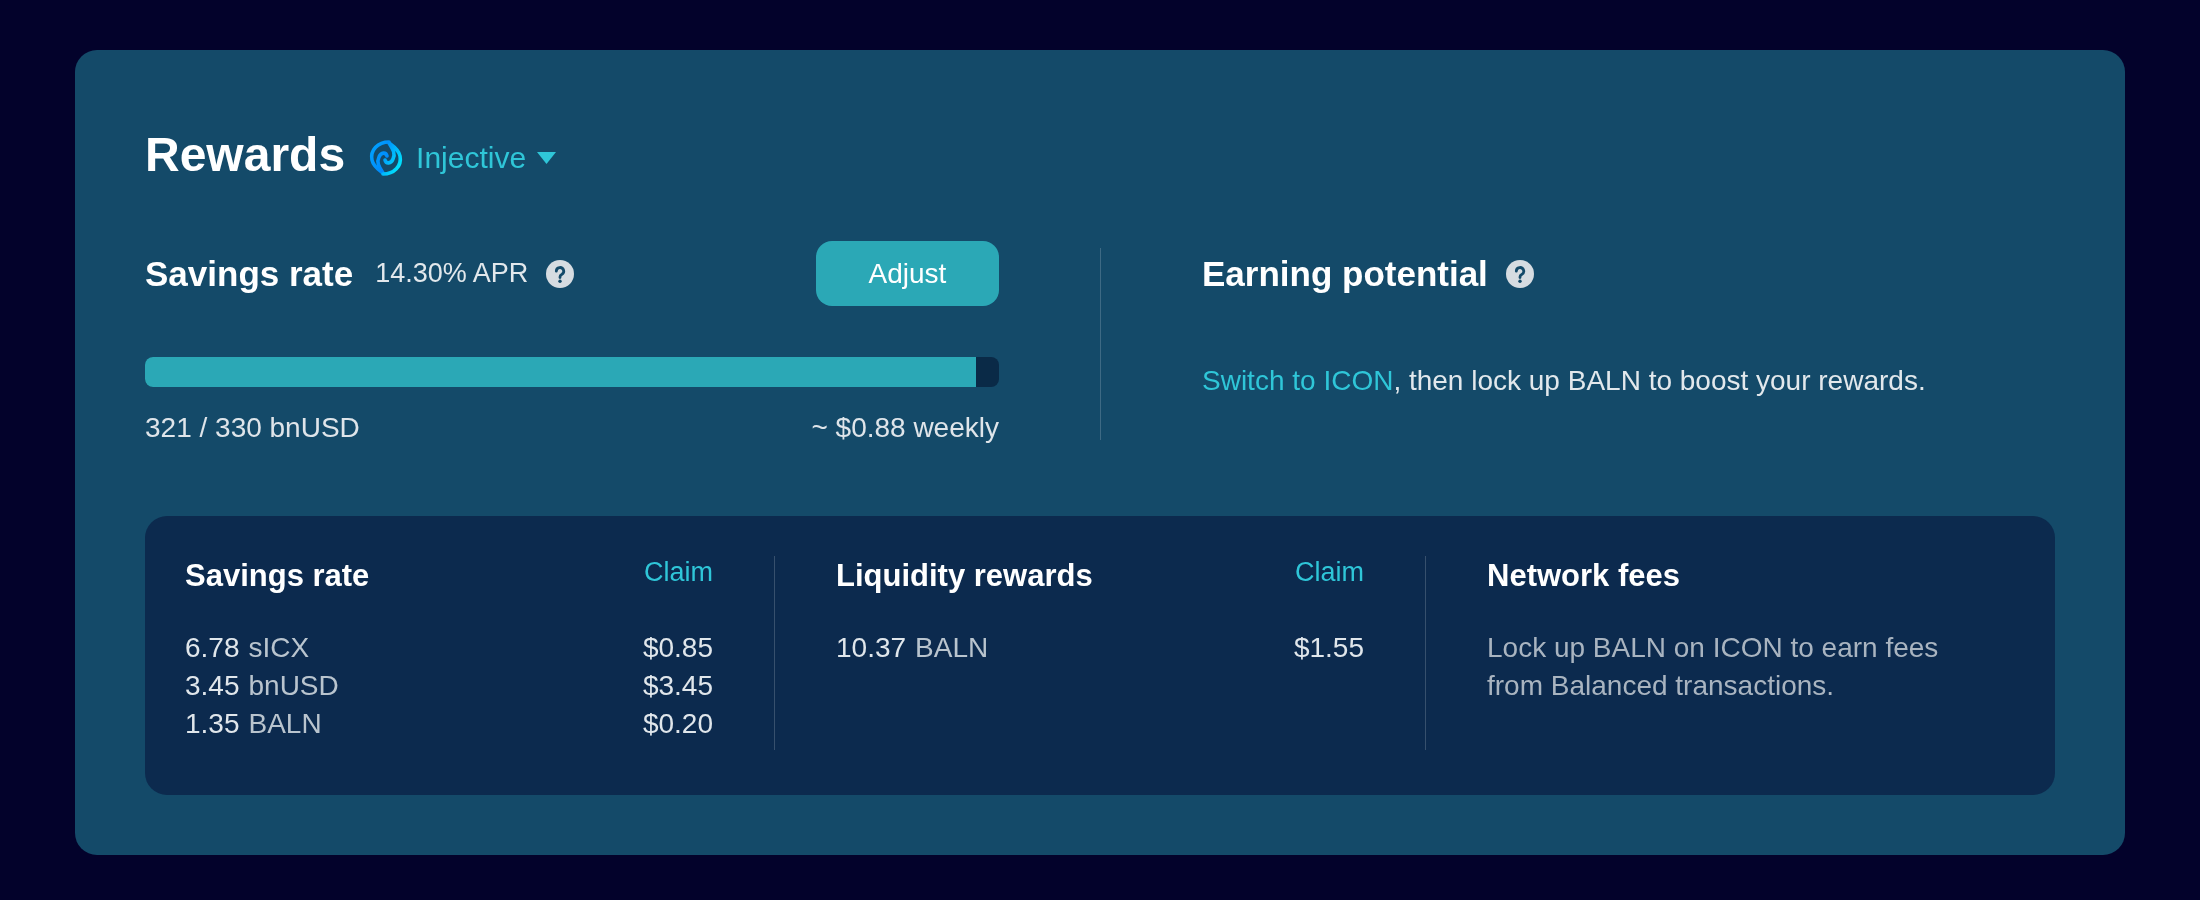  I want to click on network-selector: Injective, so click(462, 158).